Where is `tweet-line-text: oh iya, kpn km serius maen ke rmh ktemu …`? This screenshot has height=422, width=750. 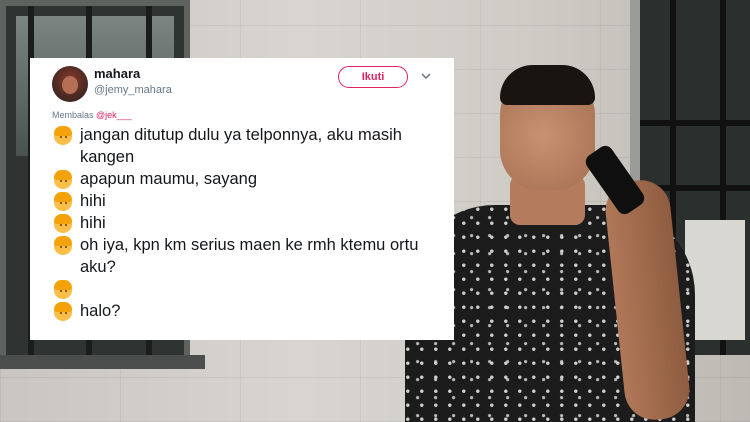 tweet-line-text: oh iya, kpn km serius maen ke rmh ktemu … is located at coordinates (249, 256).